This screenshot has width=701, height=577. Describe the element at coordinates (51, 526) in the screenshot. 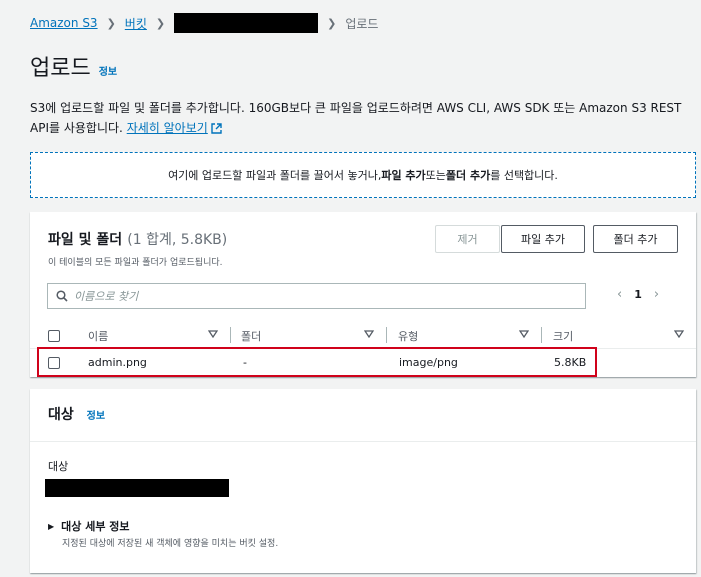

I see `caret-right-icon: ▶` at that location.